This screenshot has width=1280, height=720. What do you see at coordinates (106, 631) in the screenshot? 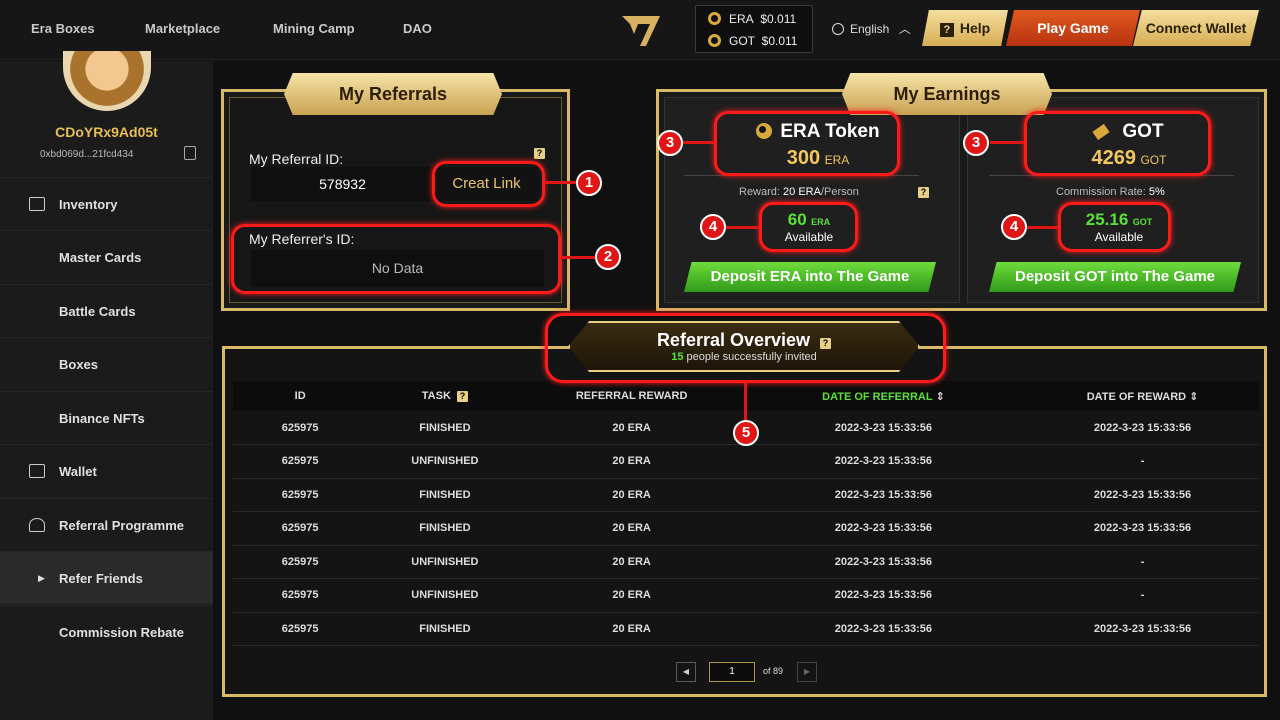
I see `sidebar-item-commission-rebate: Commission Rebate` at bounding box center [106, 631].